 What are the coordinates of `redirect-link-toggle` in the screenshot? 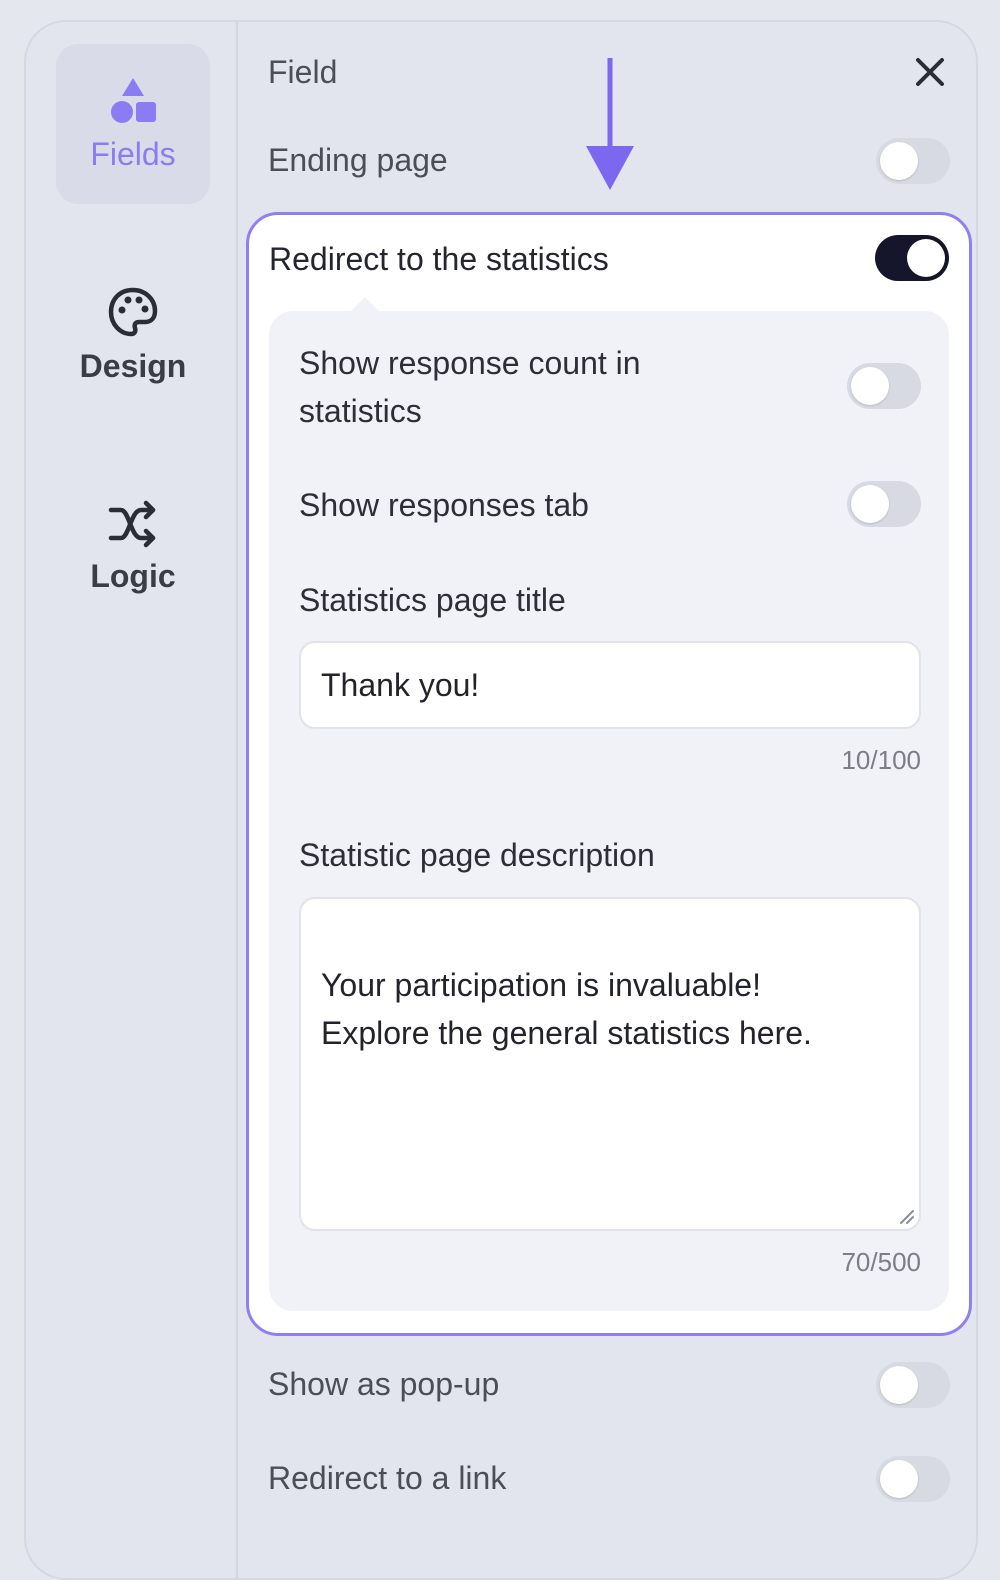 It's located at (913, 1479).